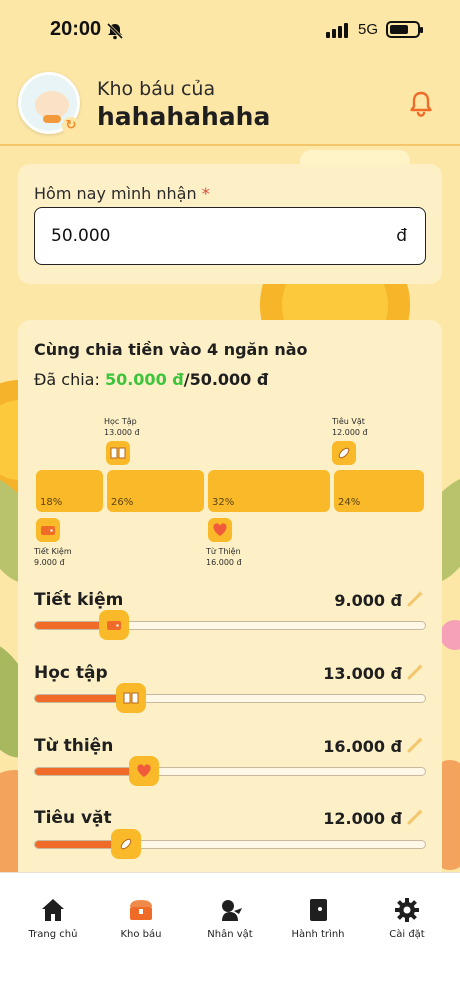 Image resolution: width=460 pixels, height=997 pixels. What do you see at coordinates (122, 427) in the screenshot?
I see `category-label-hoc-tap: Học Tập 13.000 đ` at bounding box center [122, 427].